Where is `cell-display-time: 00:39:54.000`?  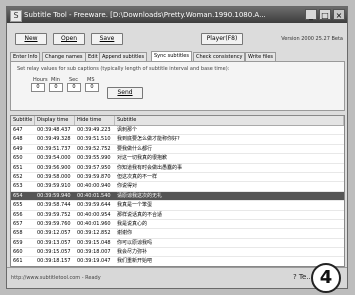 cell-display-time: 00:39:54.000 is located at coordinates (54, 158).